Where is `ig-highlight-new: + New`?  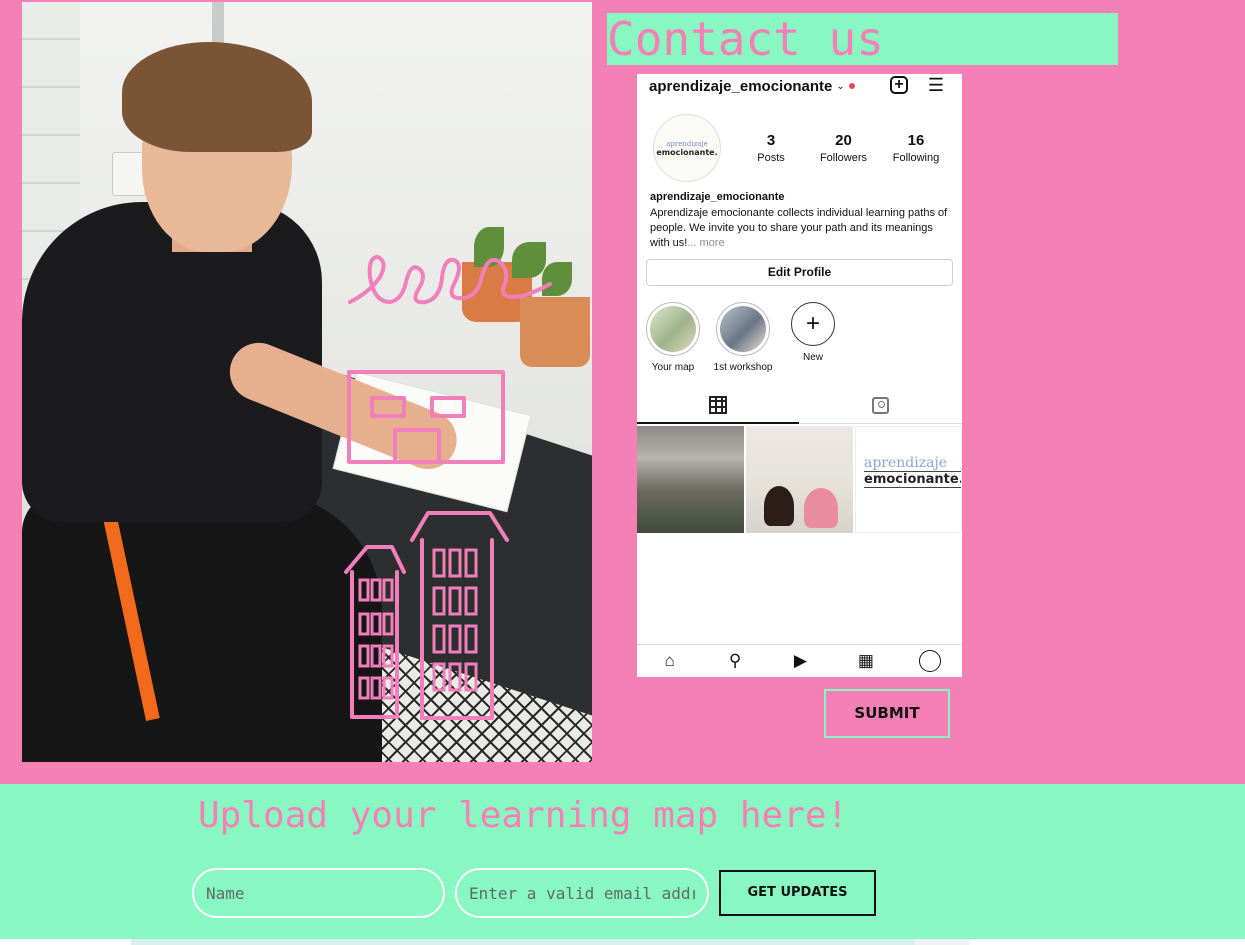 ig-highlight-new: + New is located at coordinates (813, 337).